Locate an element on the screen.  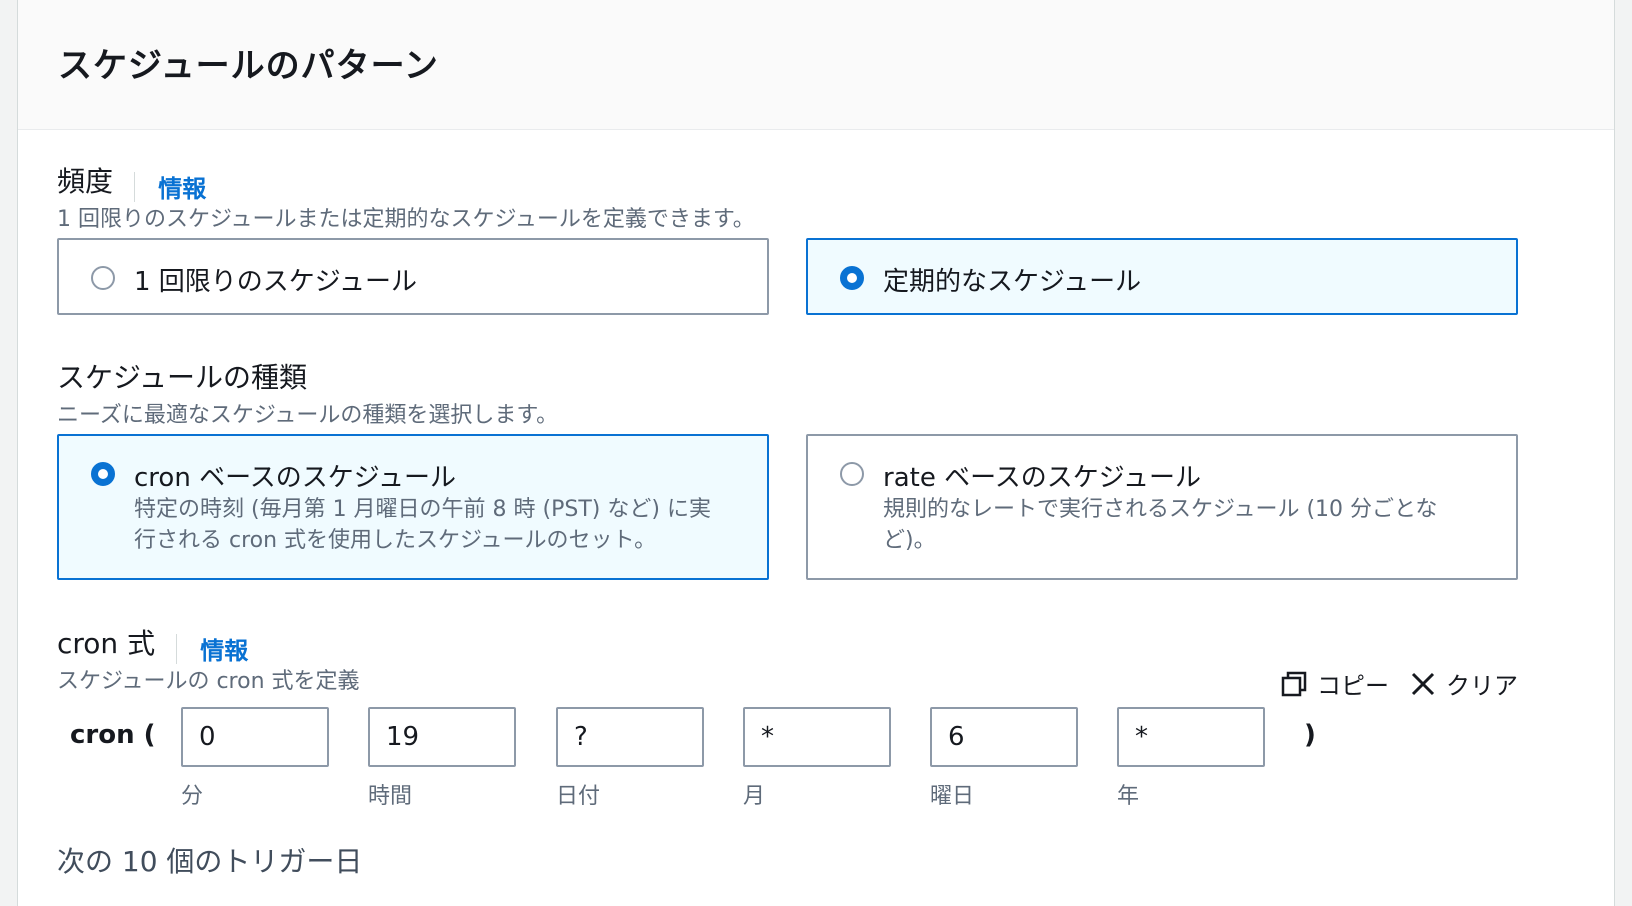
cron-prefix: cron ( is located at coordinates (113, 735).